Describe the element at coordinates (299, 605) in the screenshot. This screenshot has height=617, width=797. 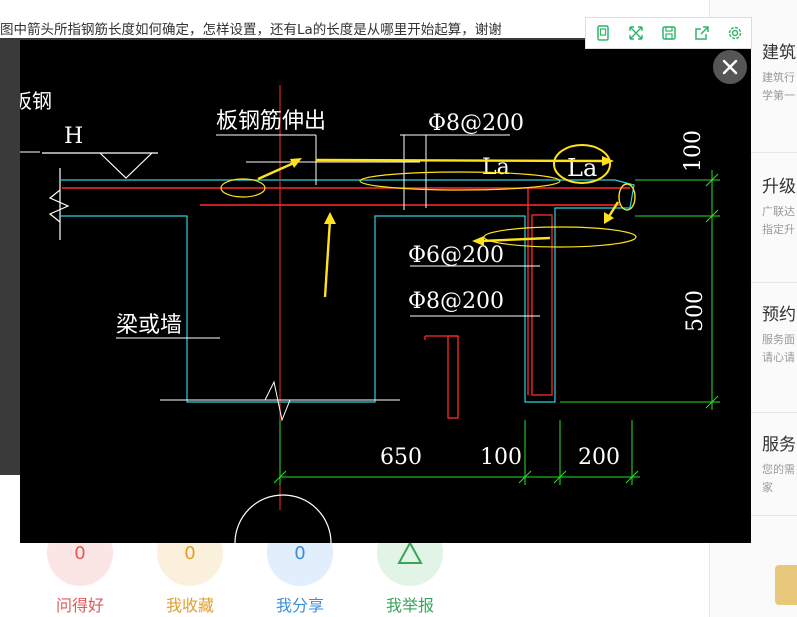
I see `stat-label: 我分享` at that location.